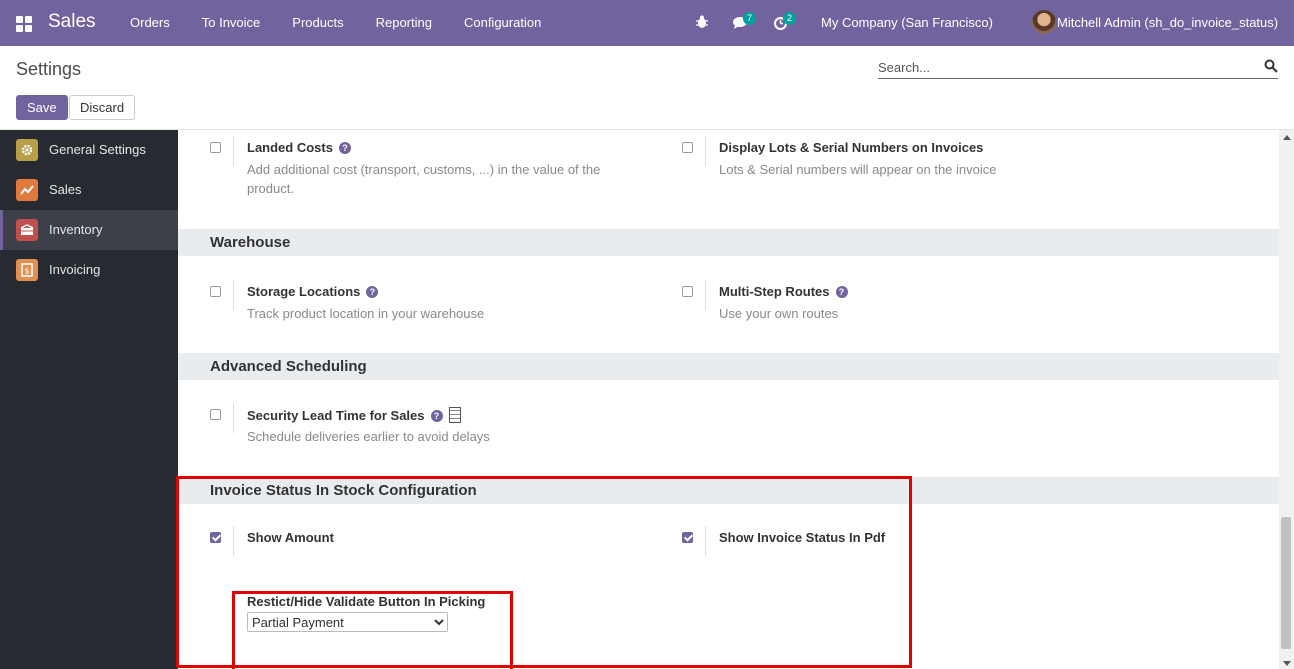  I want to click on sidebar-item-label: Invoicing, so click(75, 269).